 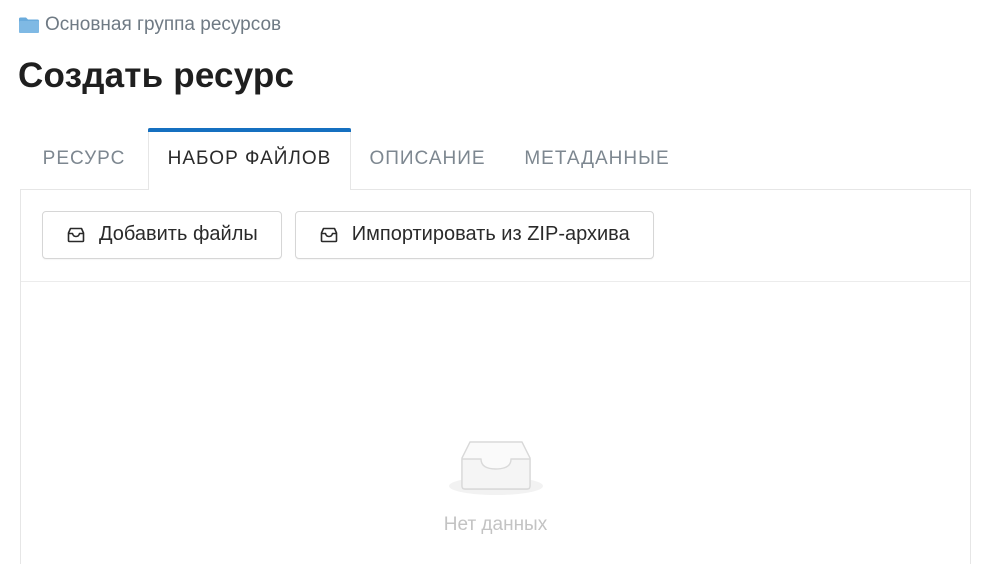 What do you see at coordinates (249, 159) in the screenshot?
I see `tab-file-set: НАБОР ФАЙЛОВ` at bounding box center [249, 159].